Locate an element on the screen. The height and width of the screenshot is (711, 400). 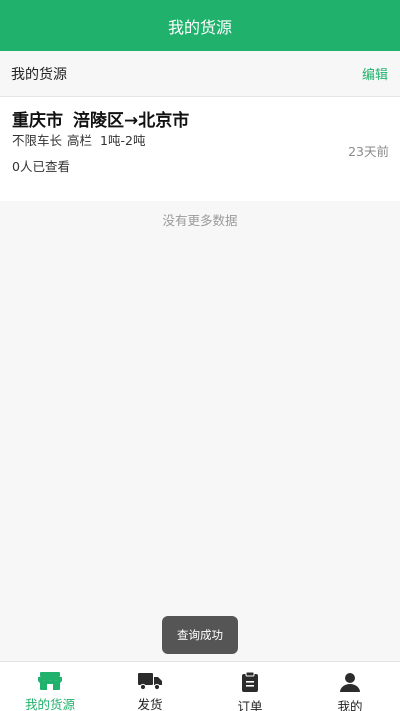
tab-my-cargo: 我的货源 is located at coordinates (50, 686).